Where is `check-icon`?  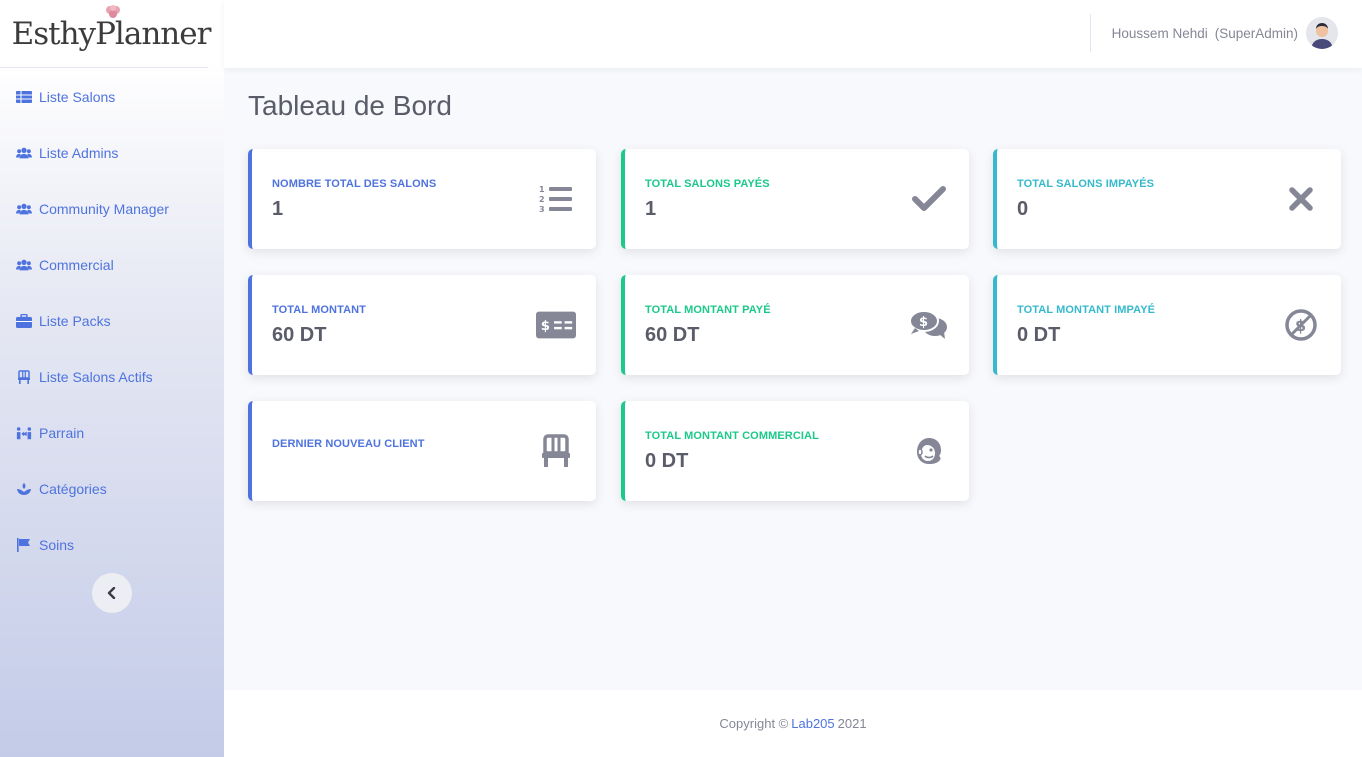 check-icon is located at coordinates (929, 198).